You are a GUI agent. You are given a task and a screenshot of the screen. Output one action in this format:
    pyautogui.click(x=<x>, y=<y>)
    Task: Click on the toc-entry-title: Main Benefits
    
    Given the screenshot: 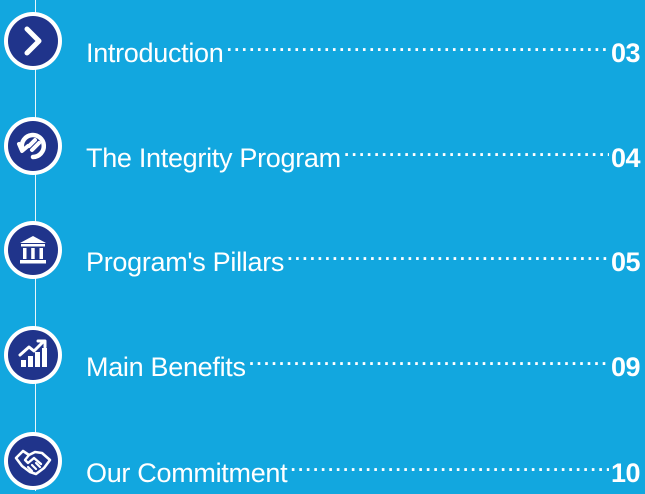 What is the action you would take?
    pyautogui.click(x=166, y=367)
    